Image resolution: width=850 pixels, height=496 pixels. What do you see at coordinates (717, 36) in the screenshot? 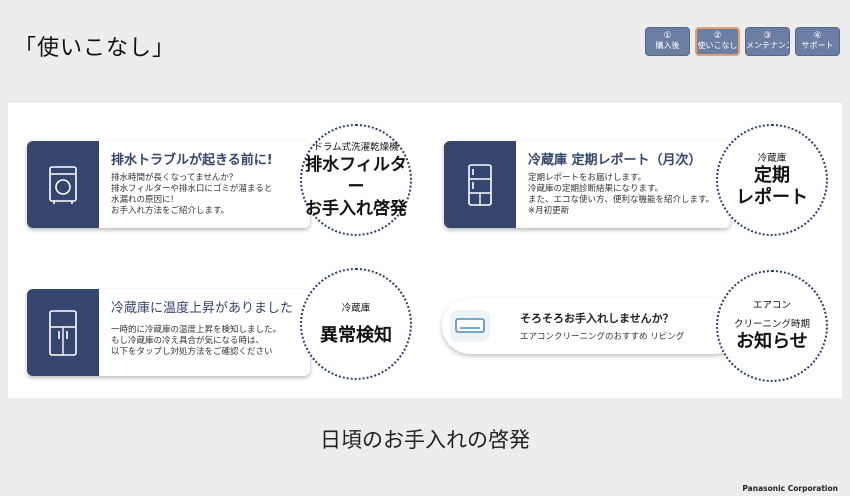
I see `step-number: ②` at bounding box center [717, 36].